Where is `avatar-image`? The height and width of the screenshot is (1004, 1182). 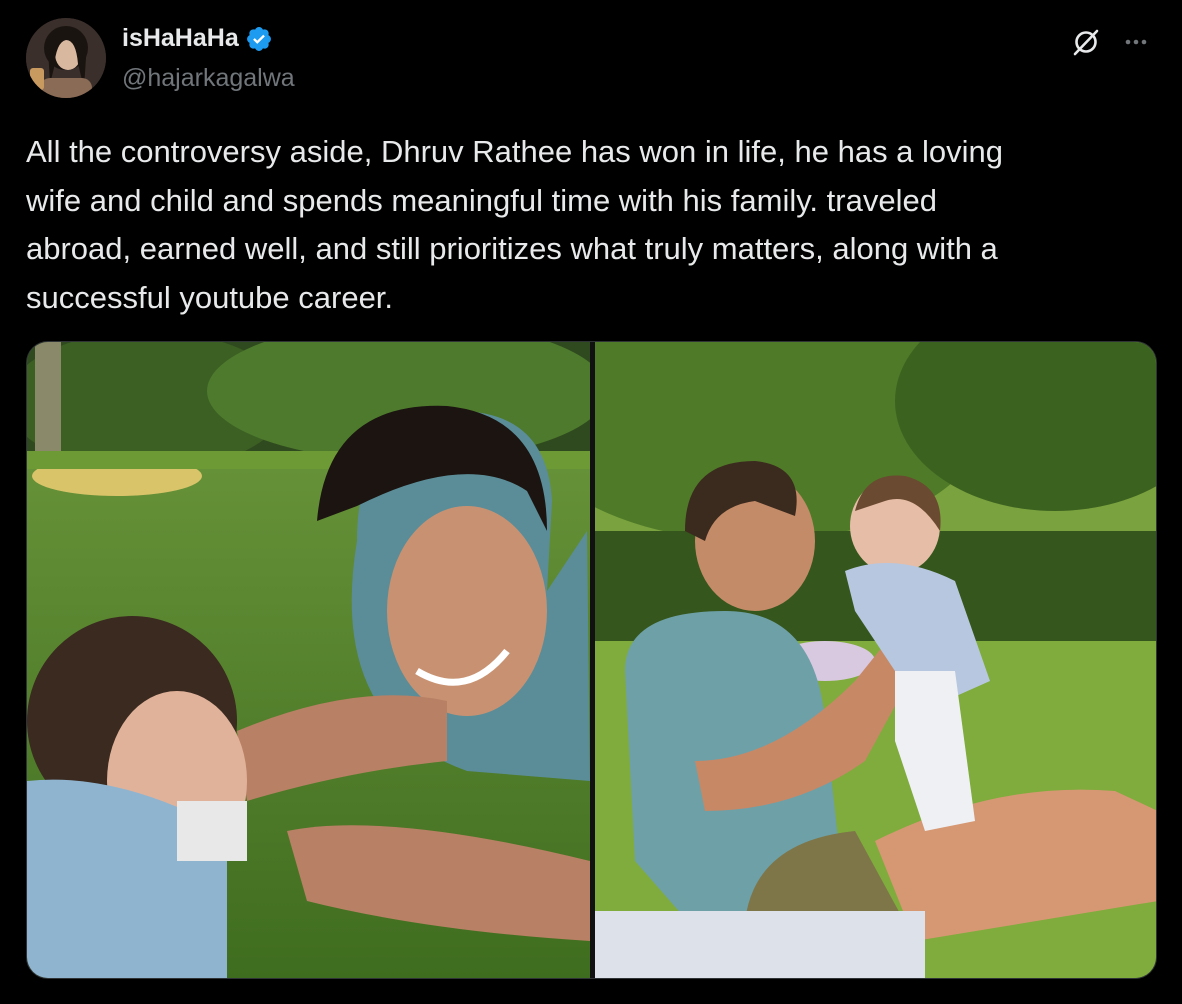 avatar-image is located at coordinates (66, 58).